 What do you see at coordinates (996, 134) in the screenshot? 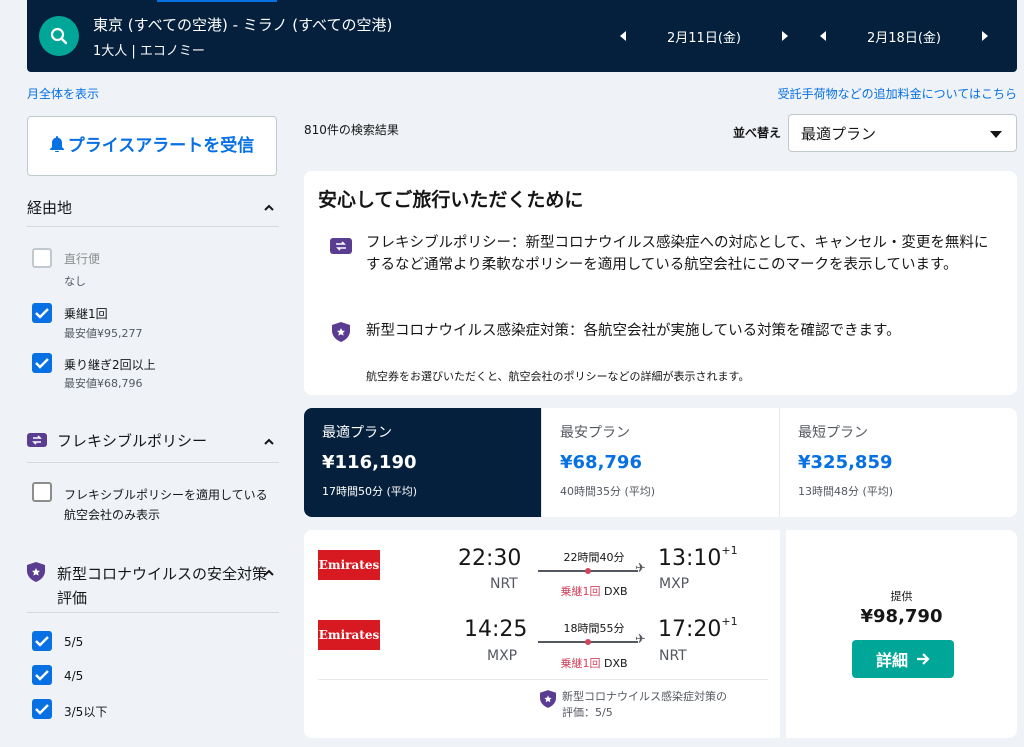
I see `caret-down-icon` at bounding box center [996, 134].